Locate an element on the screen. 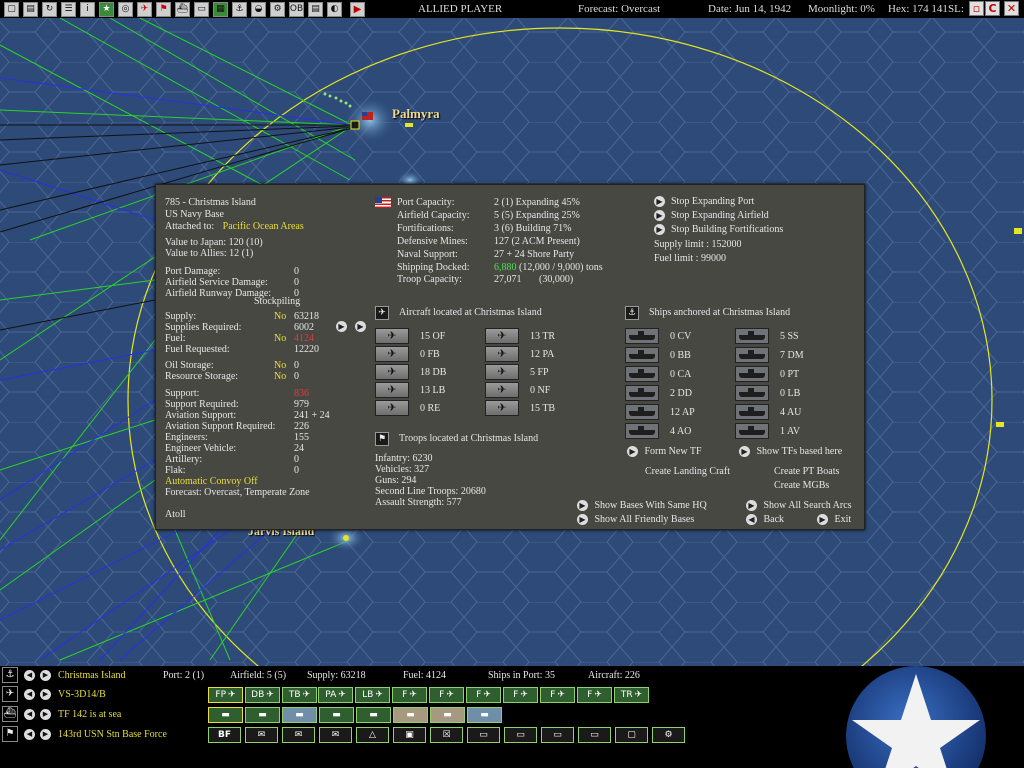 Image resolution: width=1024 pixels, height=768 pixels. star-icon: ★ is located at coordinates (106, 9).